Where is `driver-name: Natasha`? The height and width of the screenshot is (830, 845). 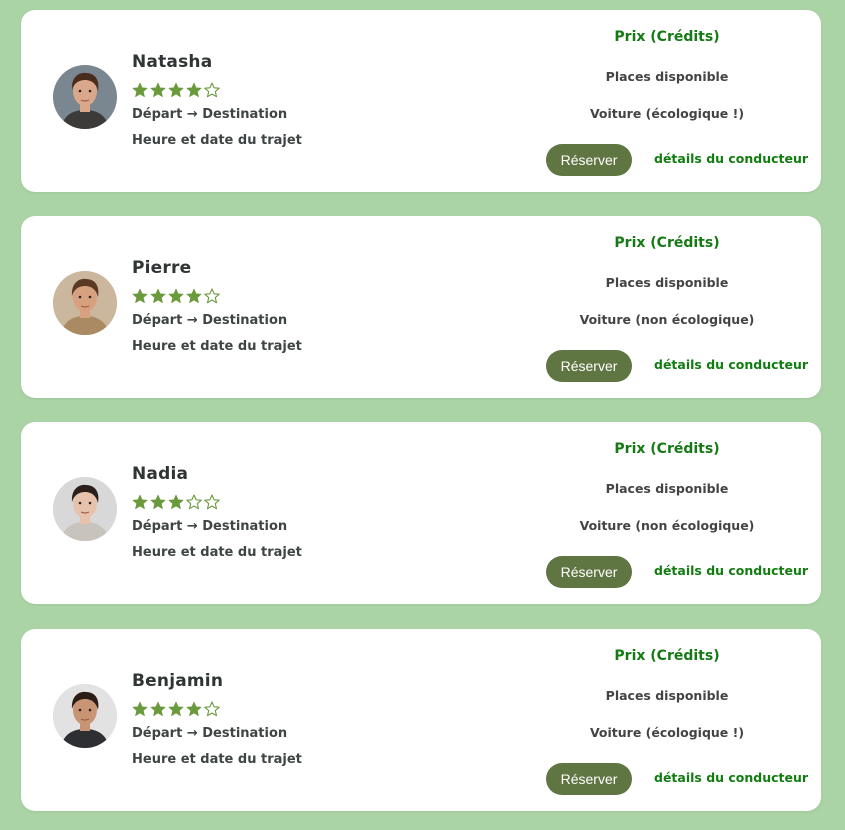
driver-name: Natasha is located at coordinates (172, 62).